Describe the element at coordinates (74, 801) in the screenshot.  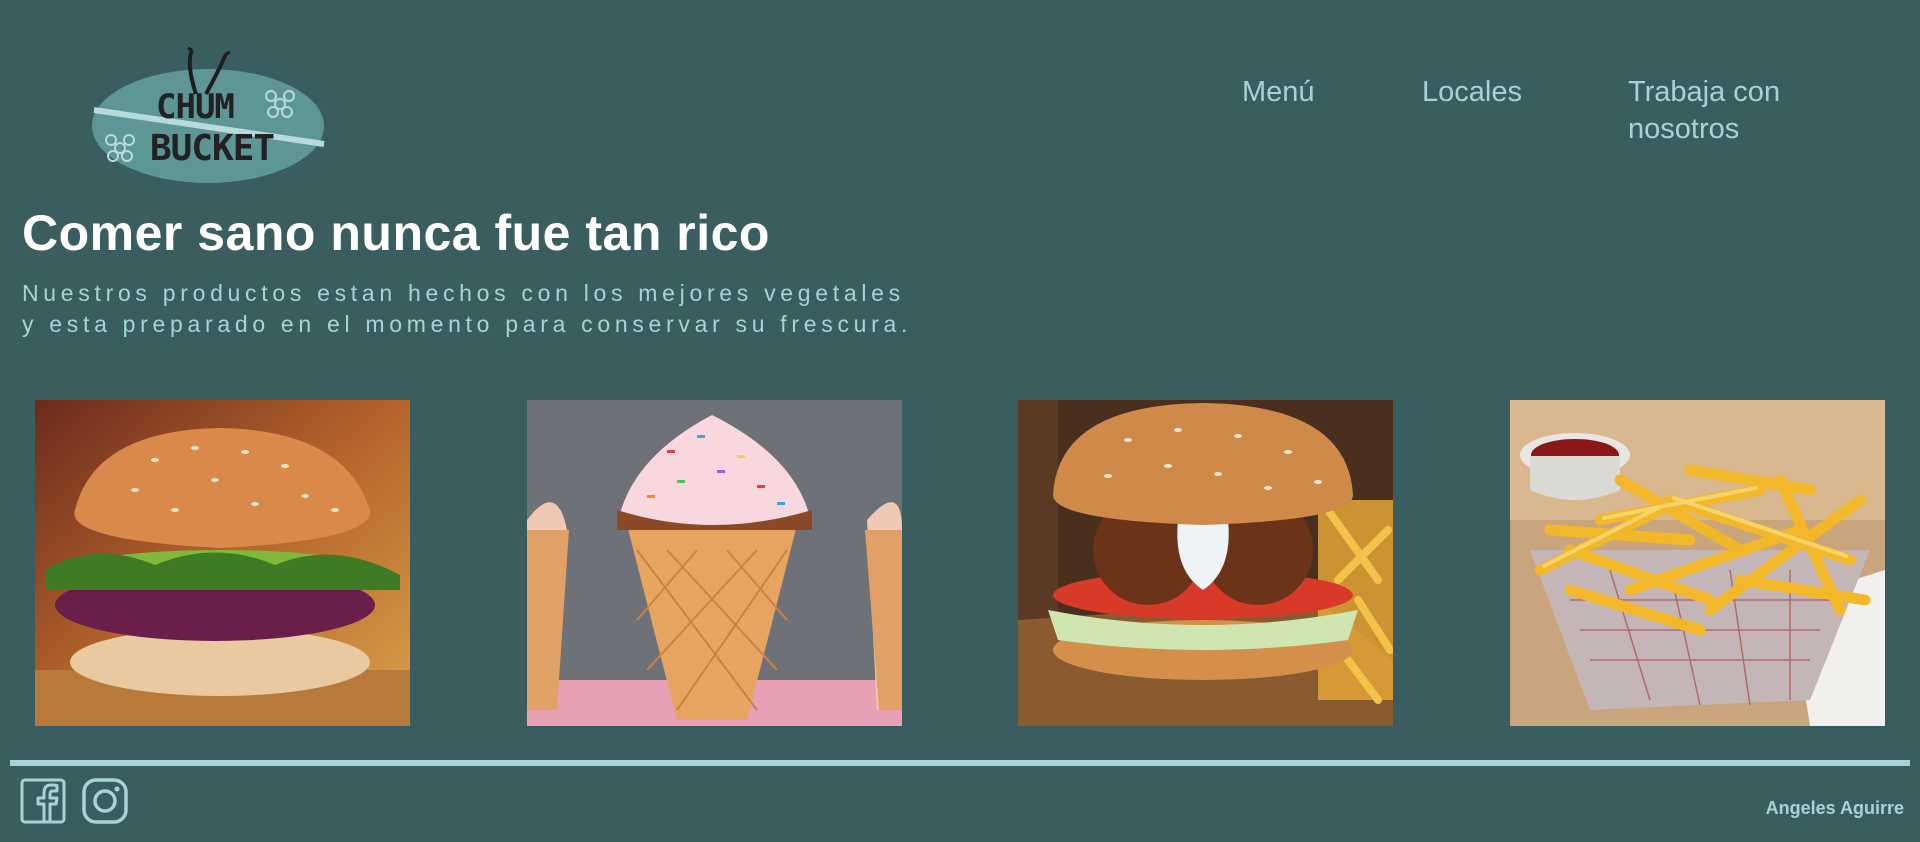
I see `social-links` at that location.